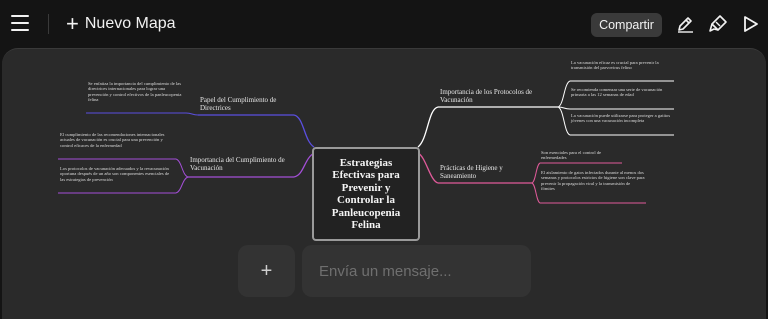 This screenshot has height=319, width=768. What do you see at coordinates (536, 173) in the screenshot?
I see `connector-leaf-r2a` at bounding box center [536, 173].